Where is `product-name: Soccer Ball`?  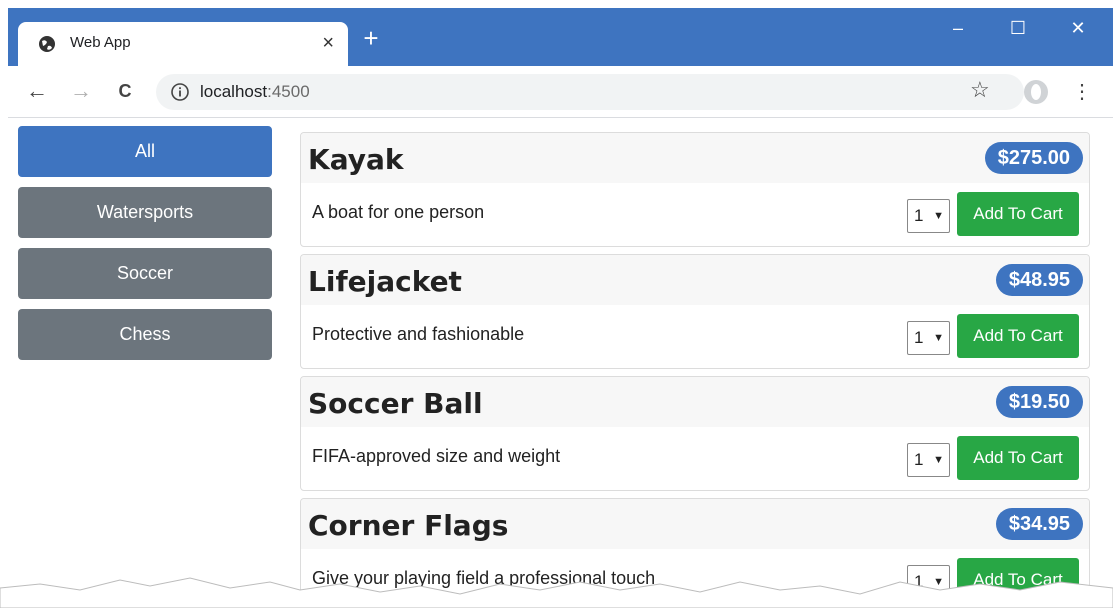 product-name: Soccer Ball is located at coordinates (395, 403).